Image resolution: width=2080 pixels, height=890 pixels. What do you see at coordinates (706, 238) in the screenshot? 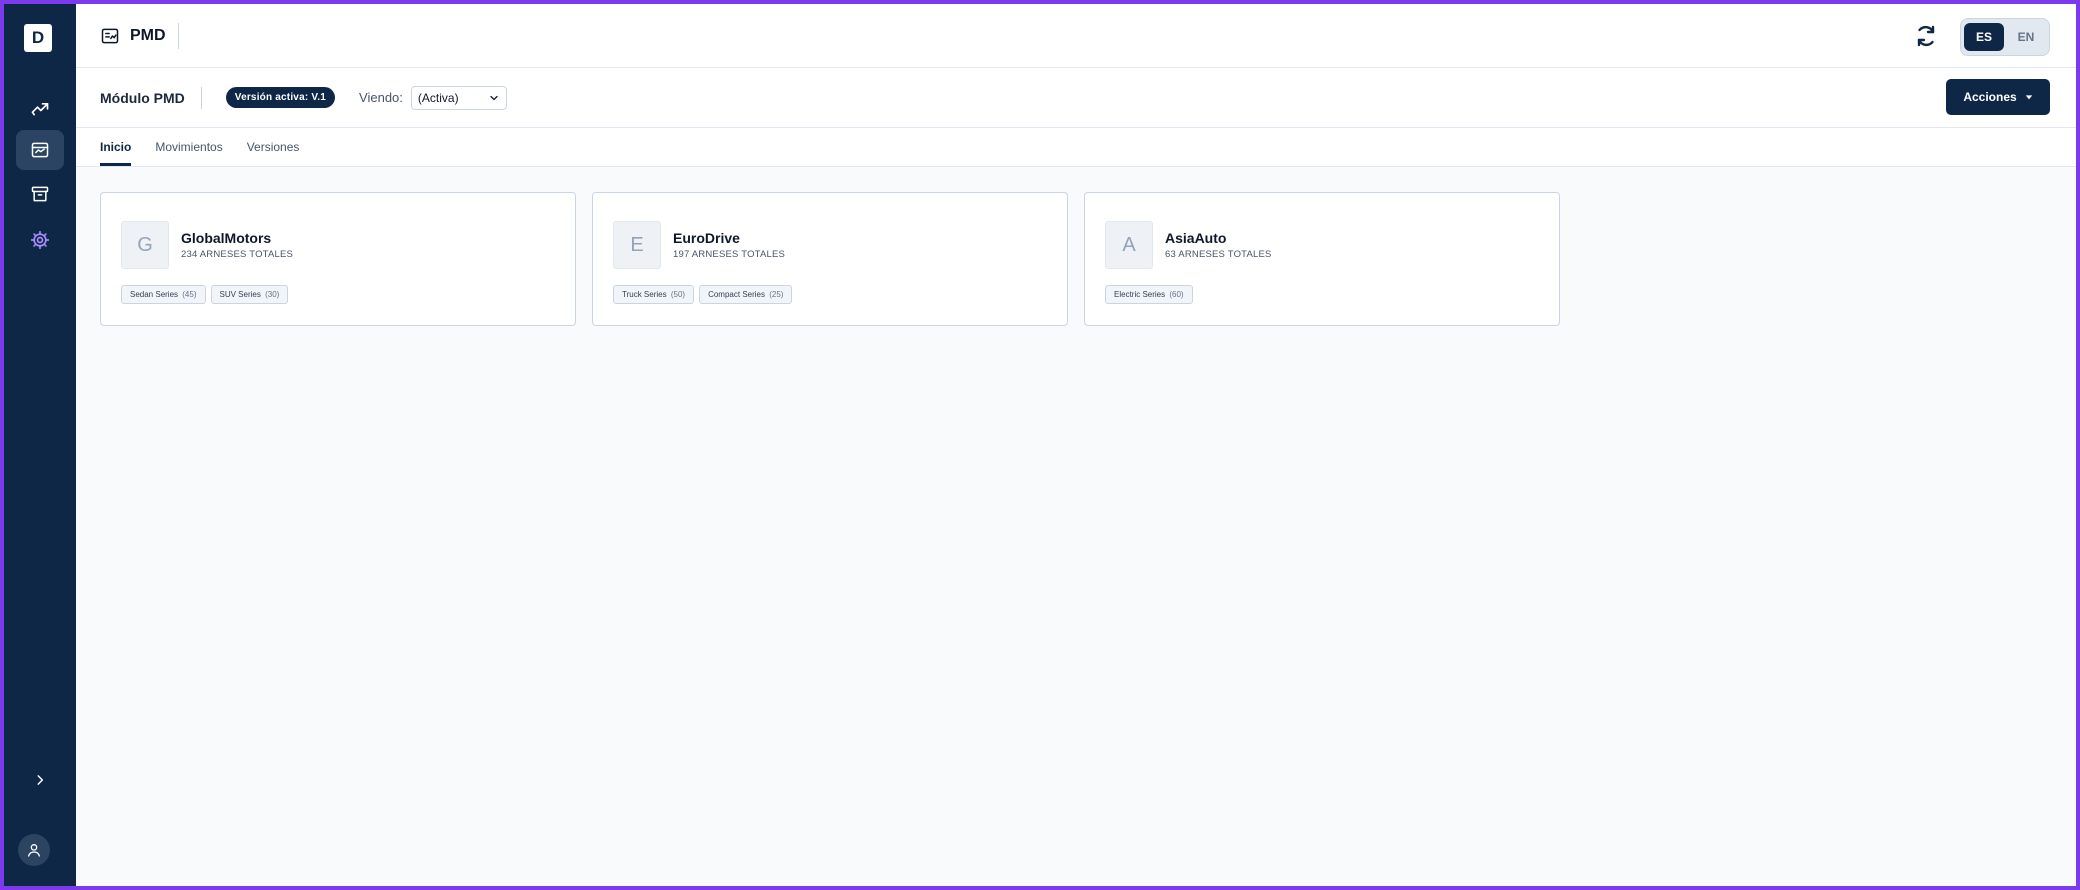
I see `brand-name: EuroDrive` at bounding box center [706, 238].